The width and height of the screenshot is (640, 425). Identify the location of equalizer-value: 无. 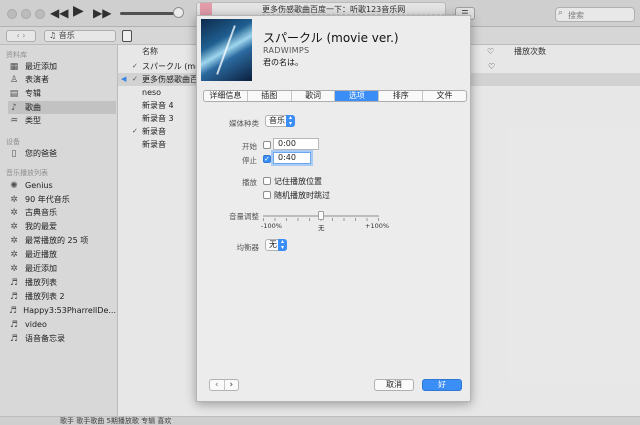
(273, 244).